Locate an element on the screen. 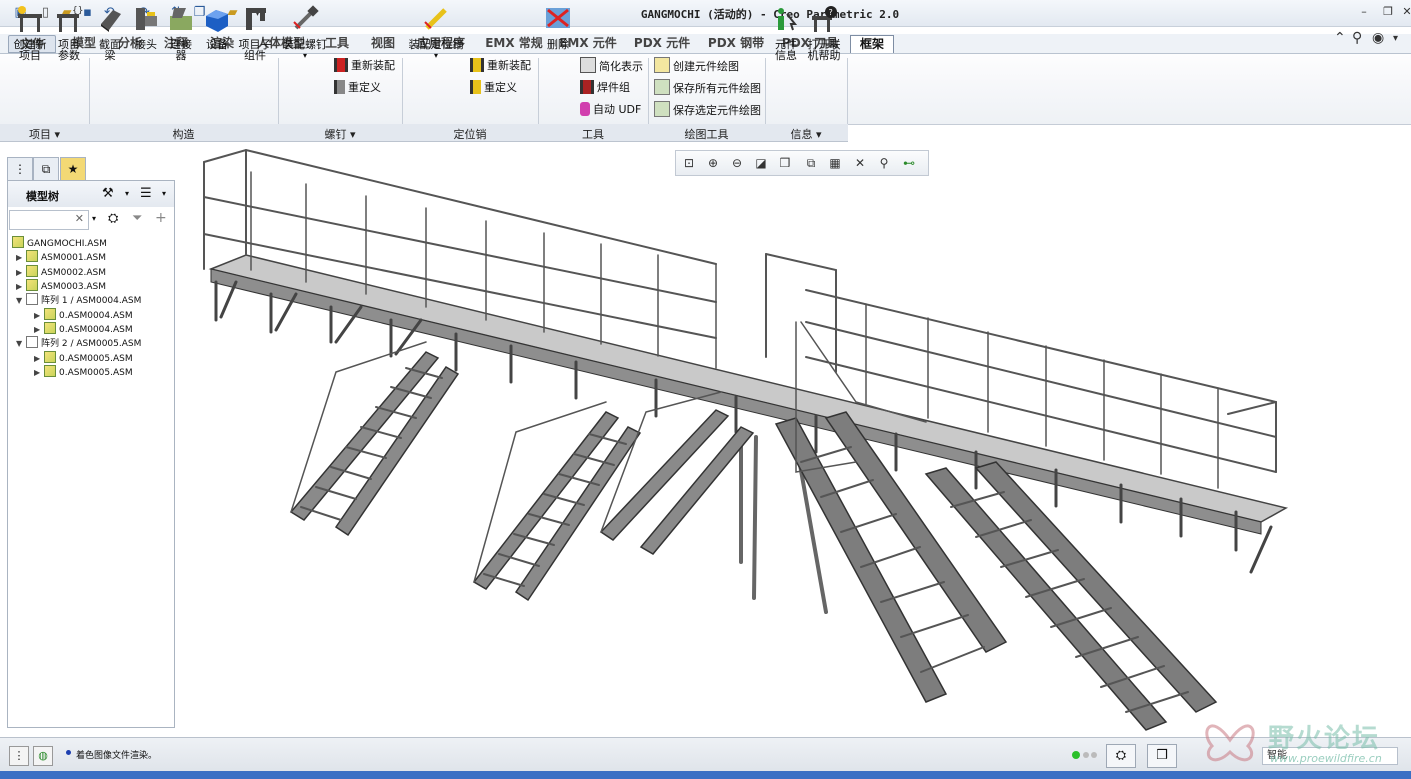  spin-center-icon: ⊷ is located at coordinates (909, 163).